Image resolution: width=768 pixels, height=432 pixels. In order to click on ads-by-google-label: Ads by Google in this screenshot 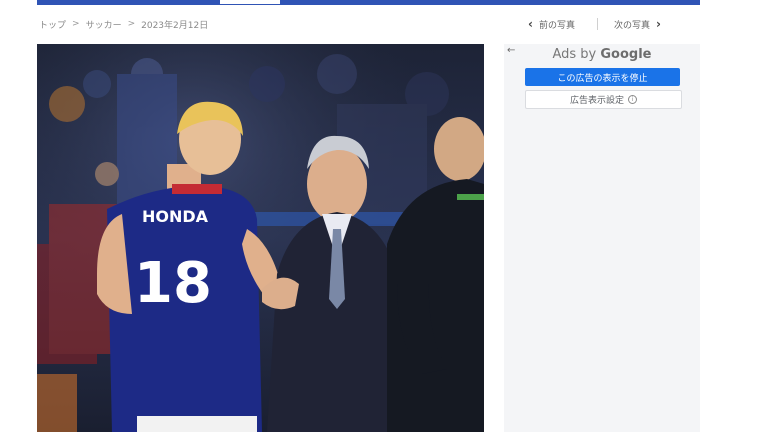, I will do `click(602, 54)`.